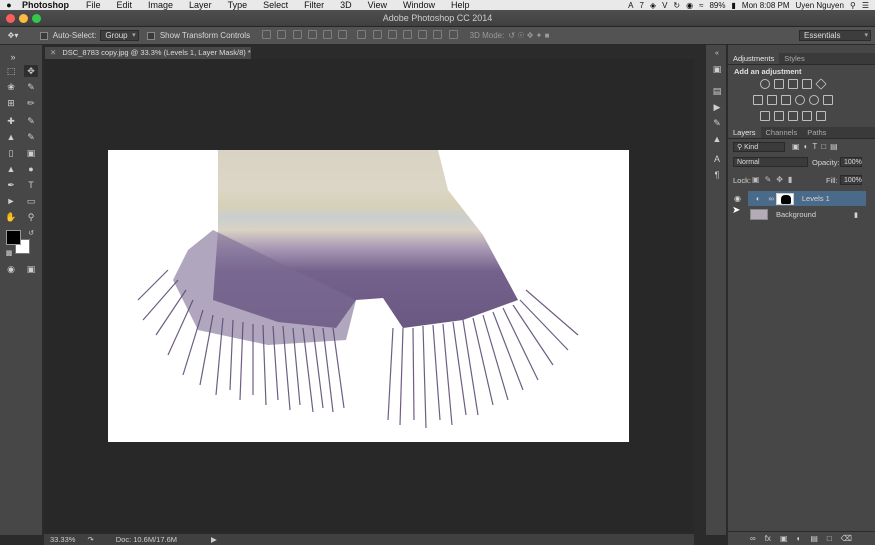 This screenshot has width=875, height=545. I want to click on dodge-tool-icon: ●, so click(31, 169).